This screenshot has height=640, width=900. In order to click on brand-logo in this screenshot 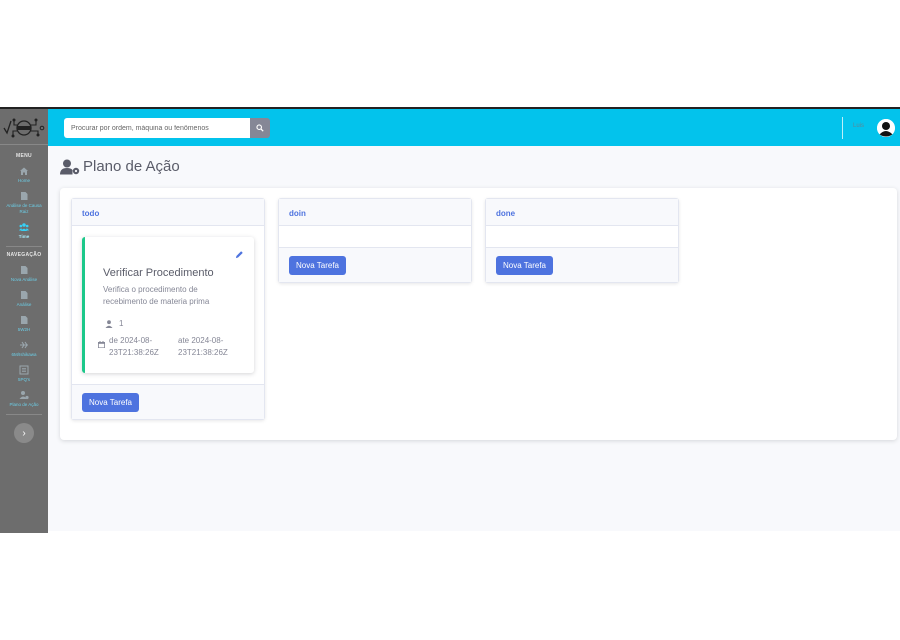, I will do `click(24, 127)`.